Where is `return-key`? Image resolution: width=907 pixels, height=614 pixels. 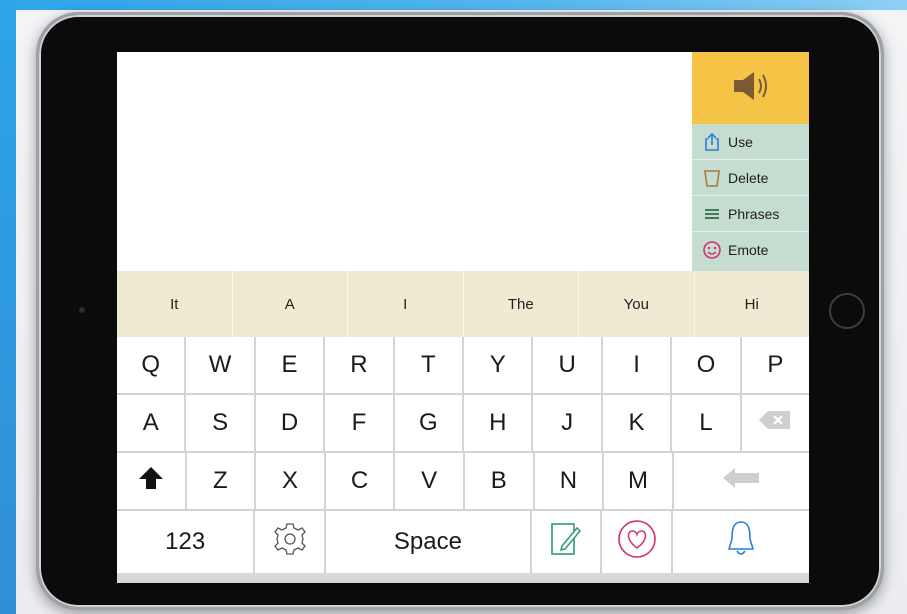
return-key is located at coordinates (741, 481).